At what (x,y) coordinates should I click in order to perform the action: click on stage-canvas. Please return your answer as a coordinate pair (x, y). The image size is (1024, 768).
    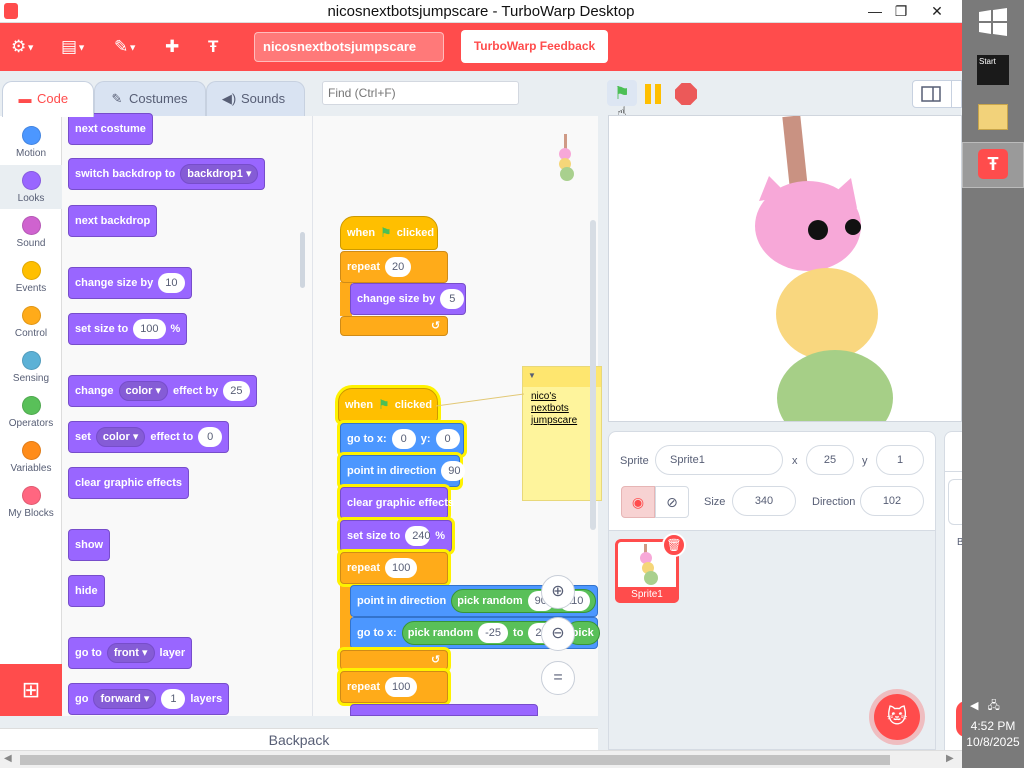
    Looking at the image, I should click on (785, 268).